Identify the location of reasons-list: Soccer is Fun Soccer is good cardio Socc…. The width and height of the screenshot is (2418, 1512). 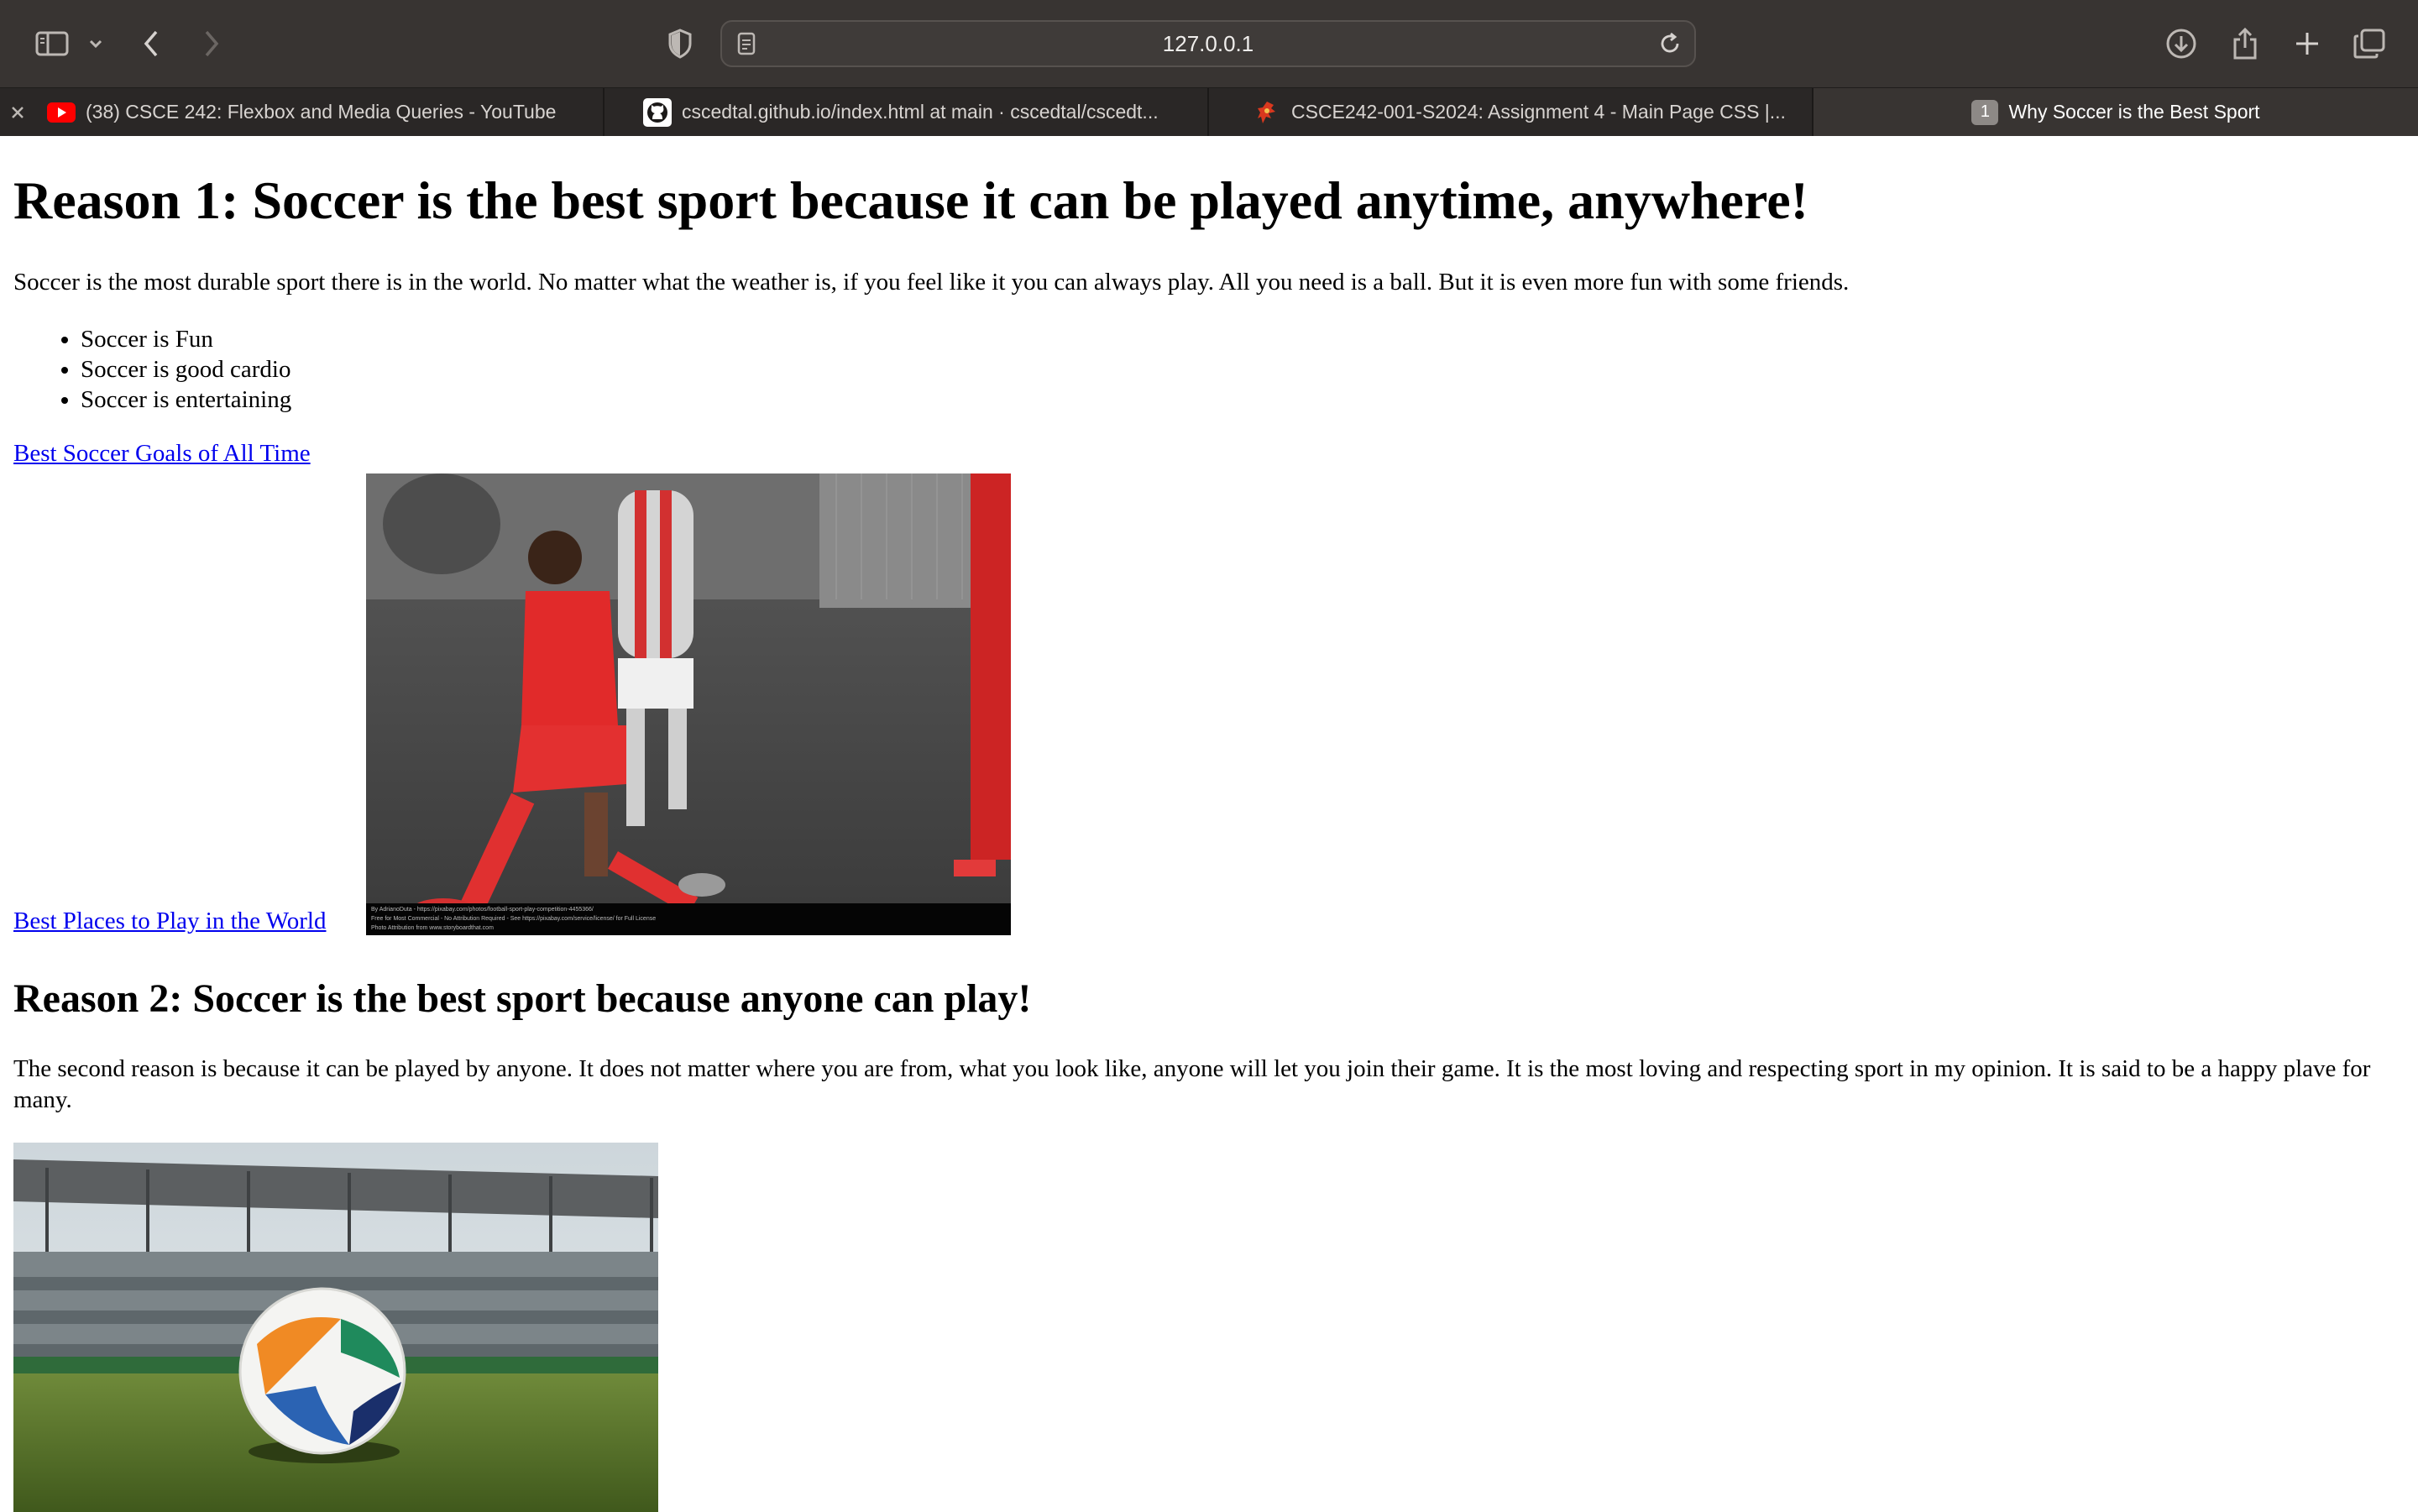
(152, 369).